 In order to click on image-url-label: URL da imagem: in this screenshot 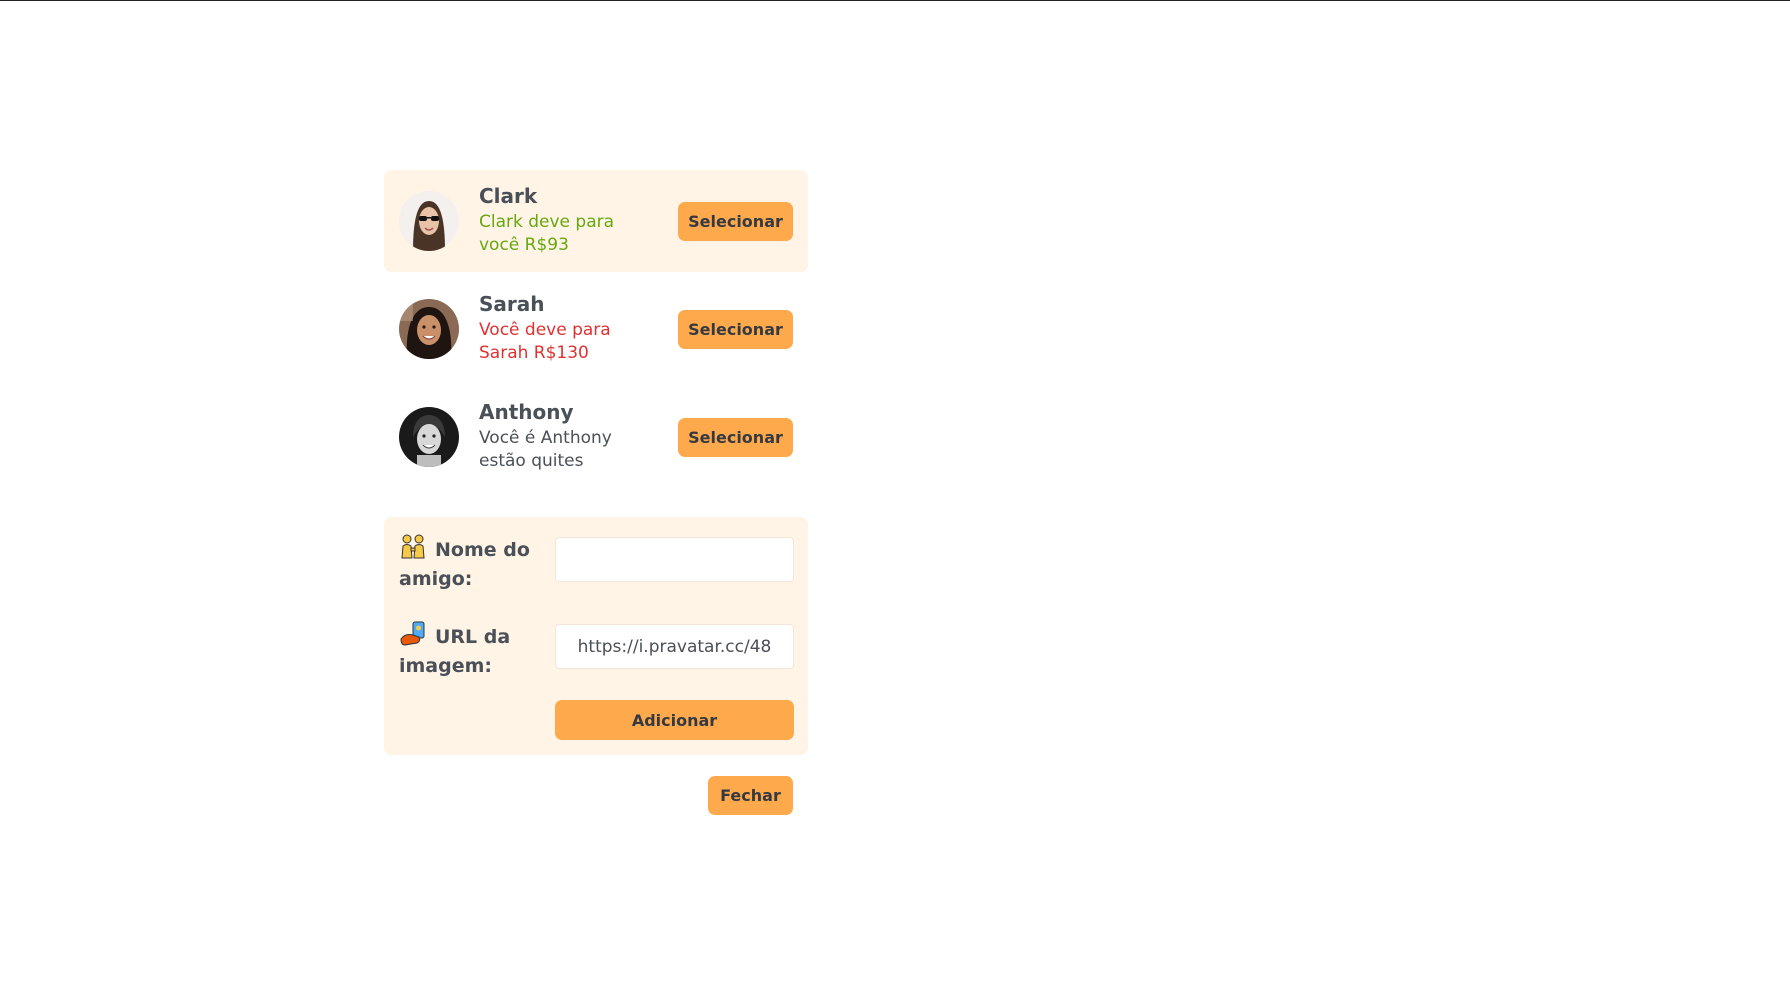, I will do `click(469, 651)`.